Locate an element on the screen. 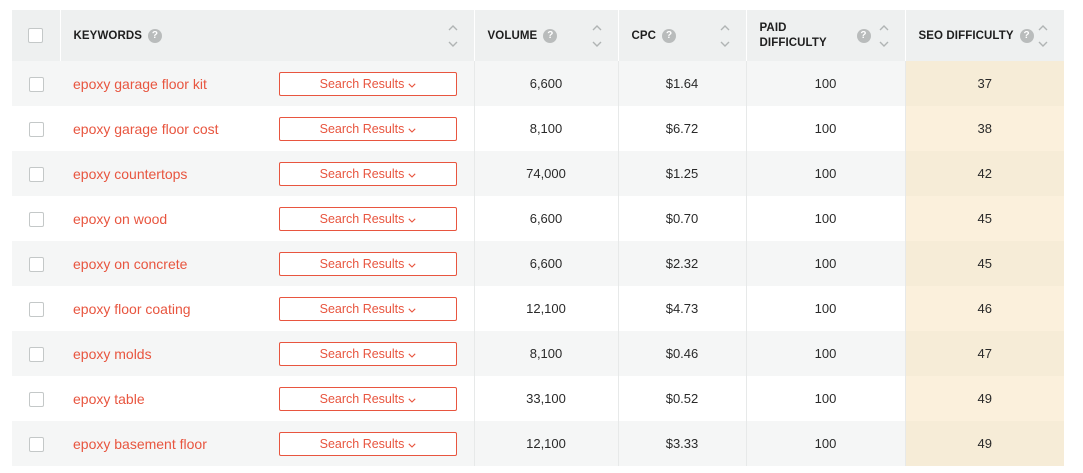 This screenshot has width=1083, height=473. select-all-checkbox is located at coordinates (36, 35).